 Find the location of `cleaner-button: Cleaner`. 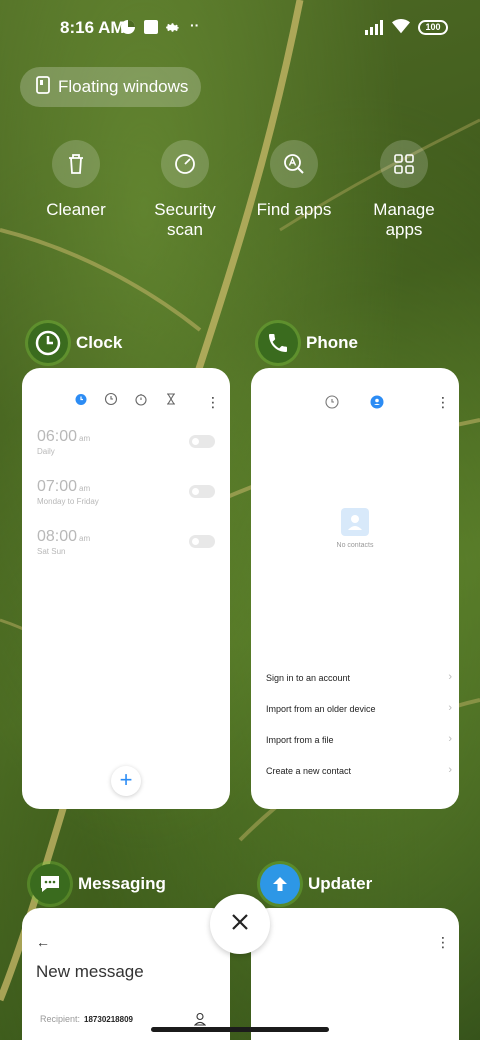

cleaner-button: Cleaner is located at coordinates (76, 180).